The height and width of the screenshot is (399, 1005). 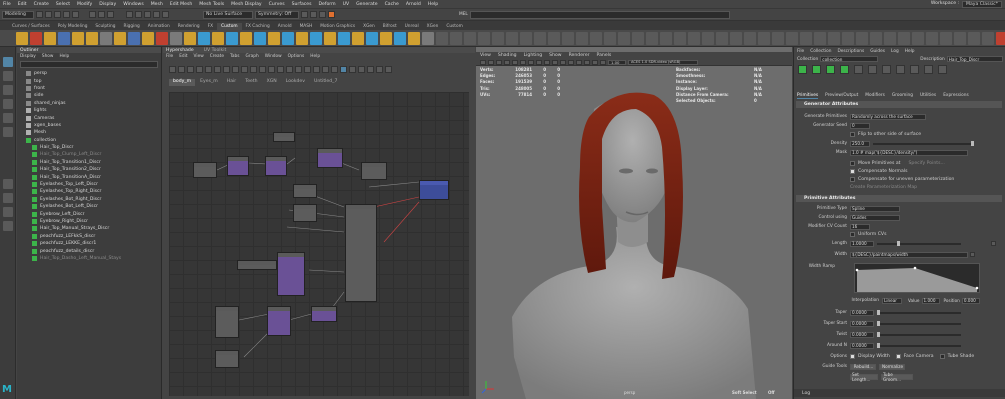 I want to click on outliner-item: lights, so click(x=93, y=110).